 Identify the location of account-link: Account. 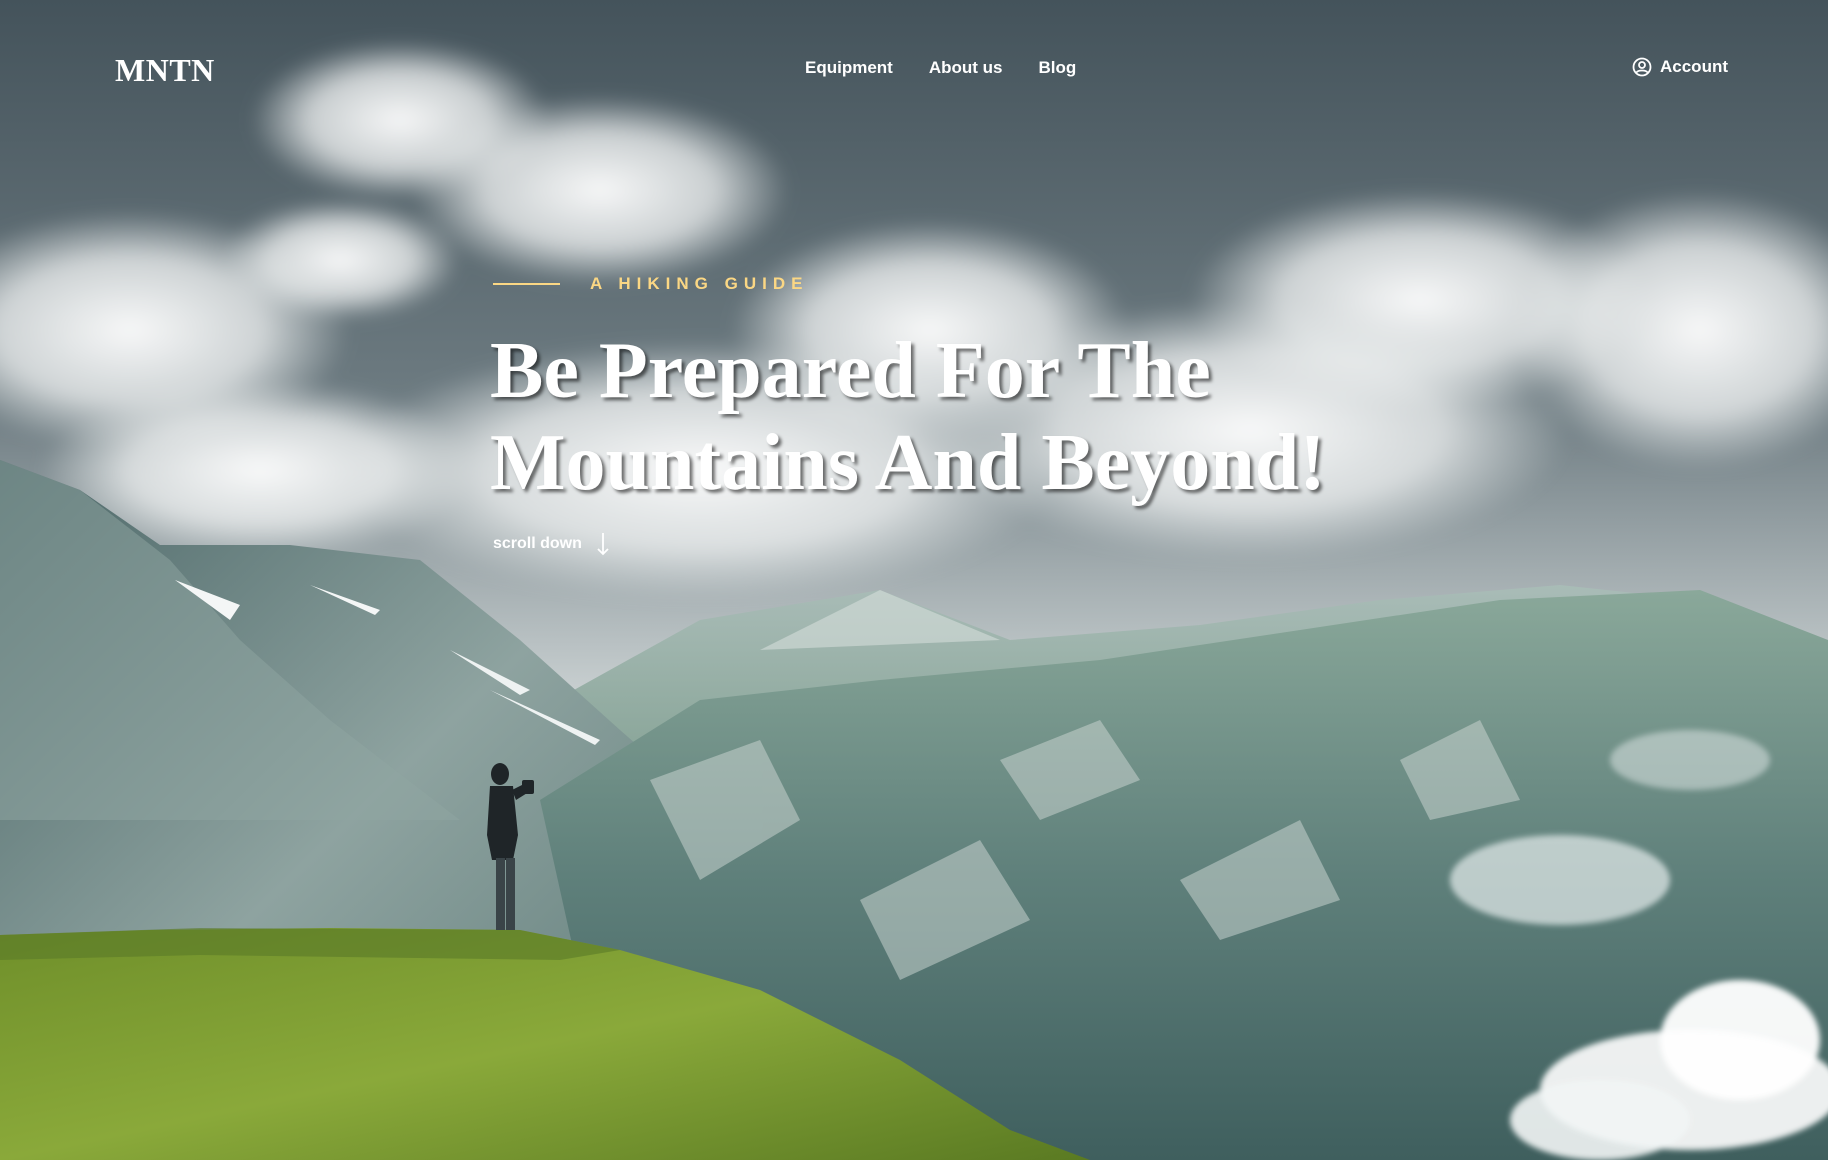
(1680, 67).